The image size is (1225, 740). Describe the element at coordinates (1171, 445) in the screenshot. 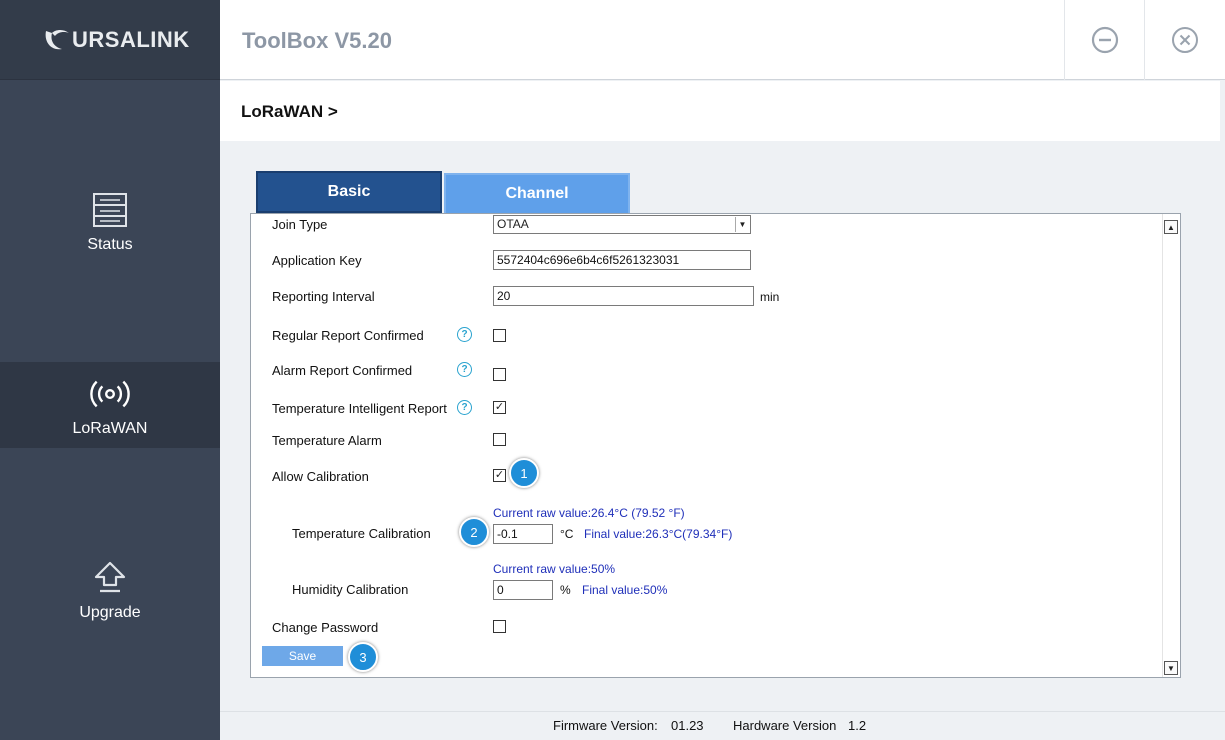

I see `scrollbar: ▲ ▼` at that location.